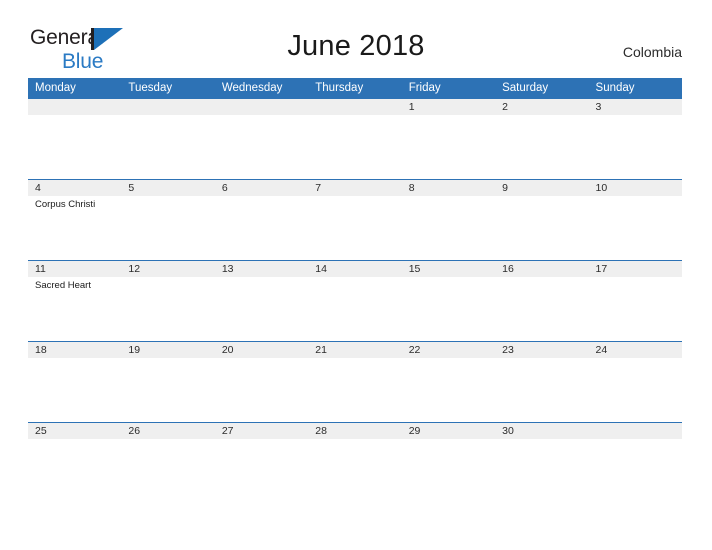 This screenshot has height=550, width=712. I want to click on day-cell-inner: 26, so click(168, 462).